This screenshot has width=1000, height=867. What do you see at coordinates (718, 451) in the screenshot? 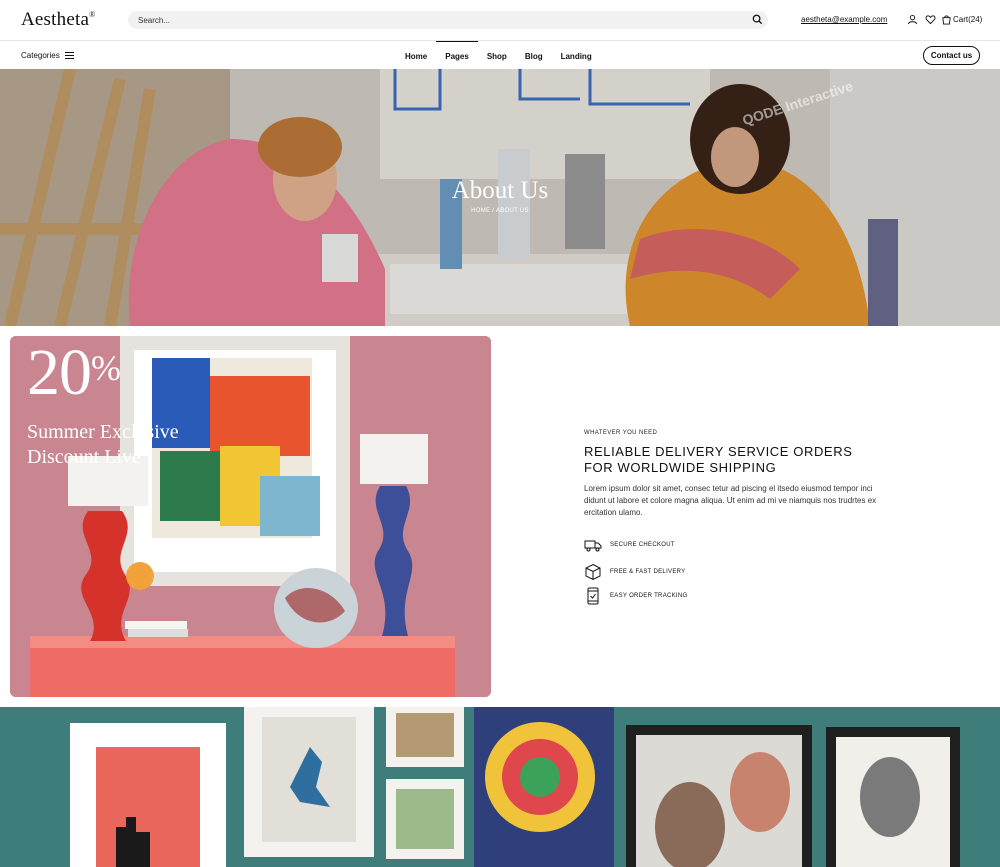
I see `section-title-line-1: RELIABLE DELIVERY SERVICE ORDERS` at bounding box center [718, 451].